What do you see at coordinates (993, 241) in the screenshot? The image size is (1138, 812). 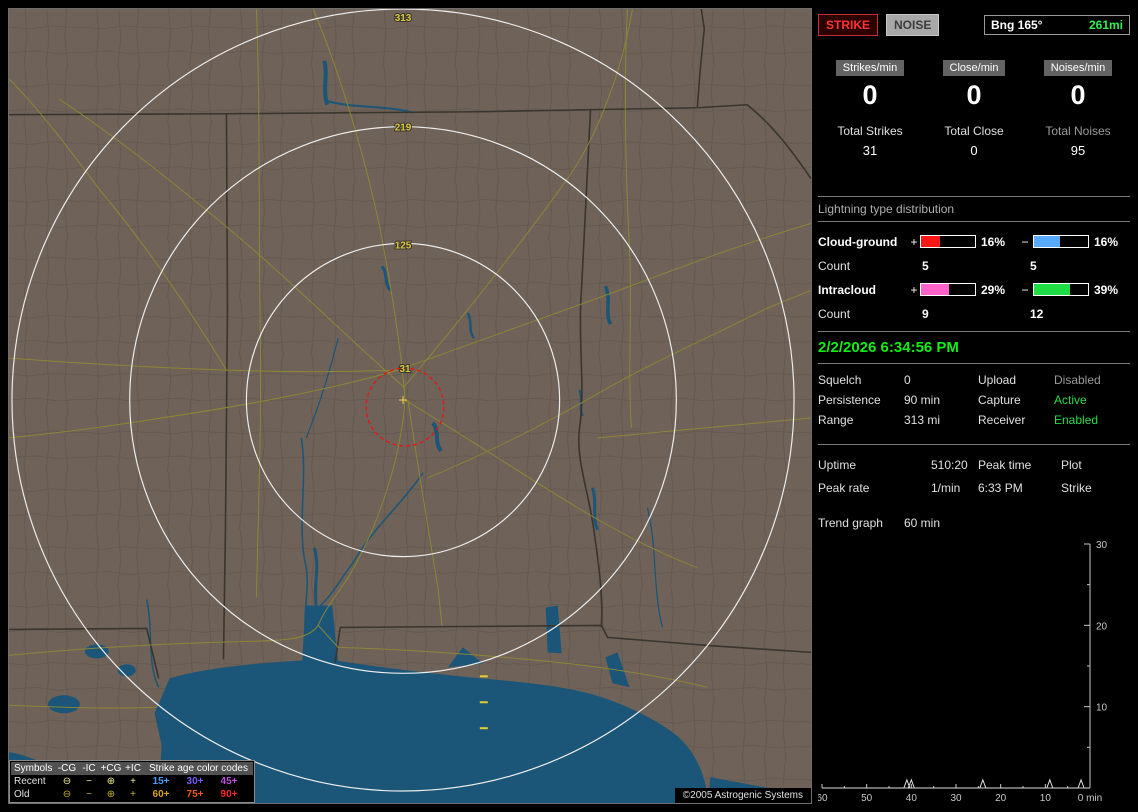 I see `cg-positive-percent: 16%` at bounding box center [993, 241].